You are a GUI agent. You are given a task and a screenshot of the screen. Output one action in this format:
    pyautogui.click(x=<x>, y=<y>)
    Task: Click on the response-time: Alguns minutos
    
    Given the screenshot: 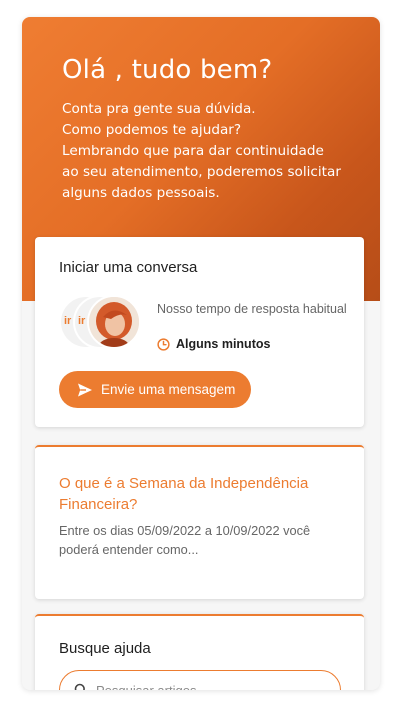 What is the action you would take?
    pyautogui.click(x=213, y=344)
    